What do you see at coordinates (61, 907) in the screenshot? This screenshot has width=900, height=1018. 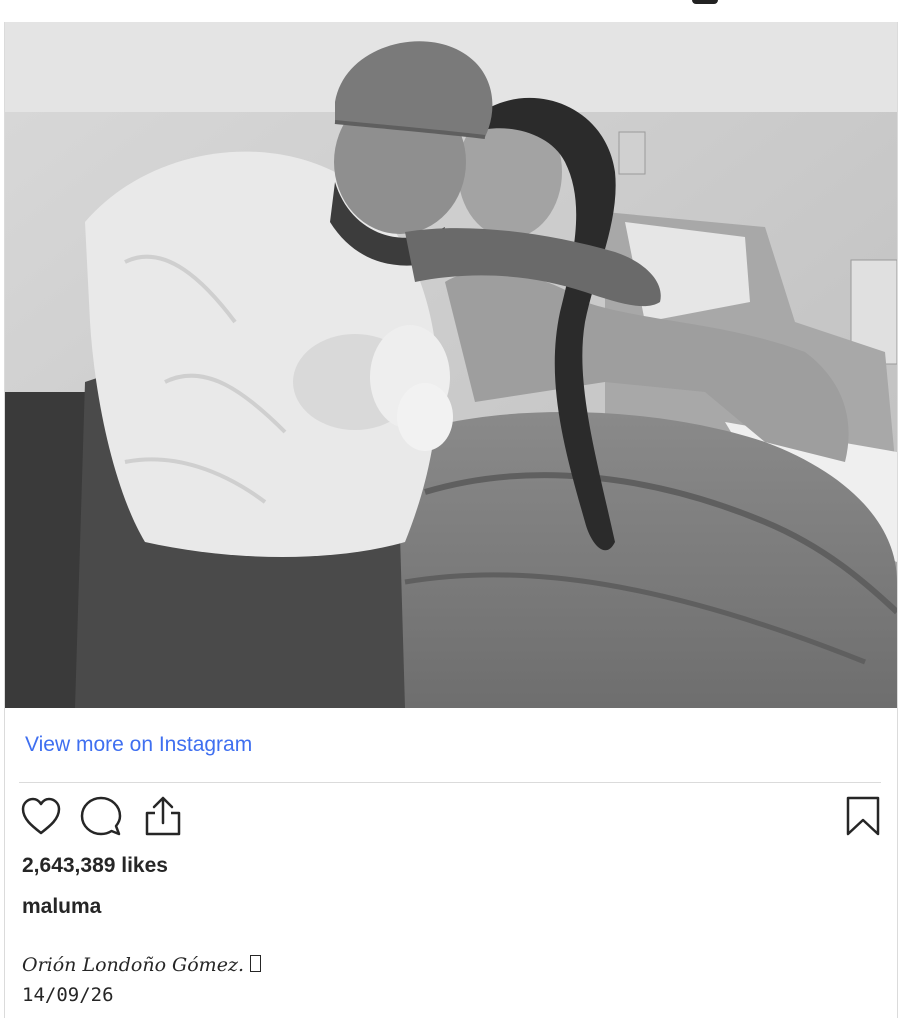 I see `username-link: maluma` at bounding box center [61, 907].